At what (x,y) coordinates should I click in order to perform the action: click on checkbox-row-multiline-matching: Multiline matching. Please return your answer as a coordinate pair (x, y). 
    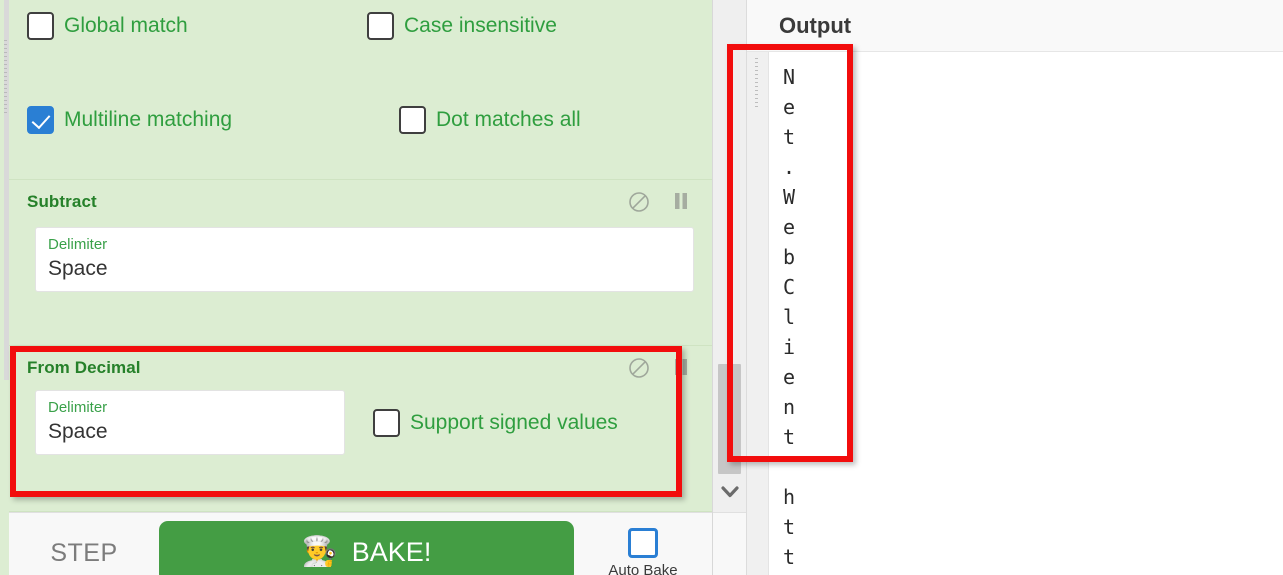
    Looking at the image, I should click on (197, 120).